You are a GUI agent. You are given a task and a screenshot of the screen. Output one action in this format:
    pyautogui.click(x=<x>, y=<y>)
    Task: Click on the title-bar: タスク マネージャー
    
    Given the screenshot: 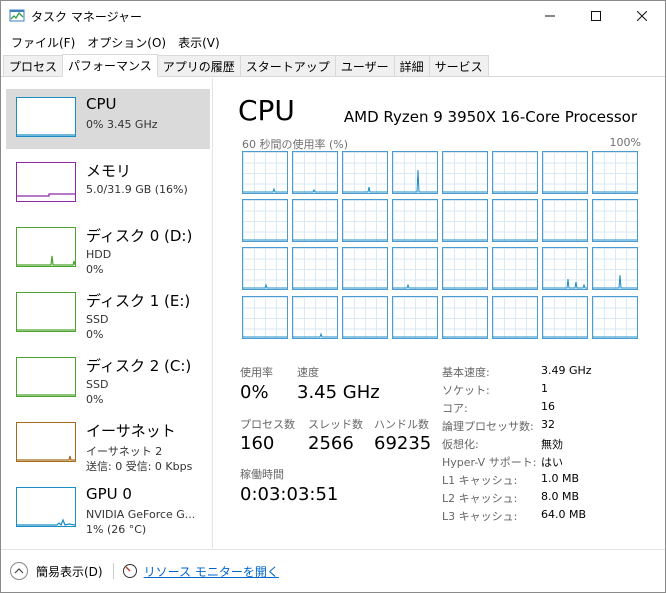 What is the action you would take?
    pyautogui.click(x=333, y=16)
    